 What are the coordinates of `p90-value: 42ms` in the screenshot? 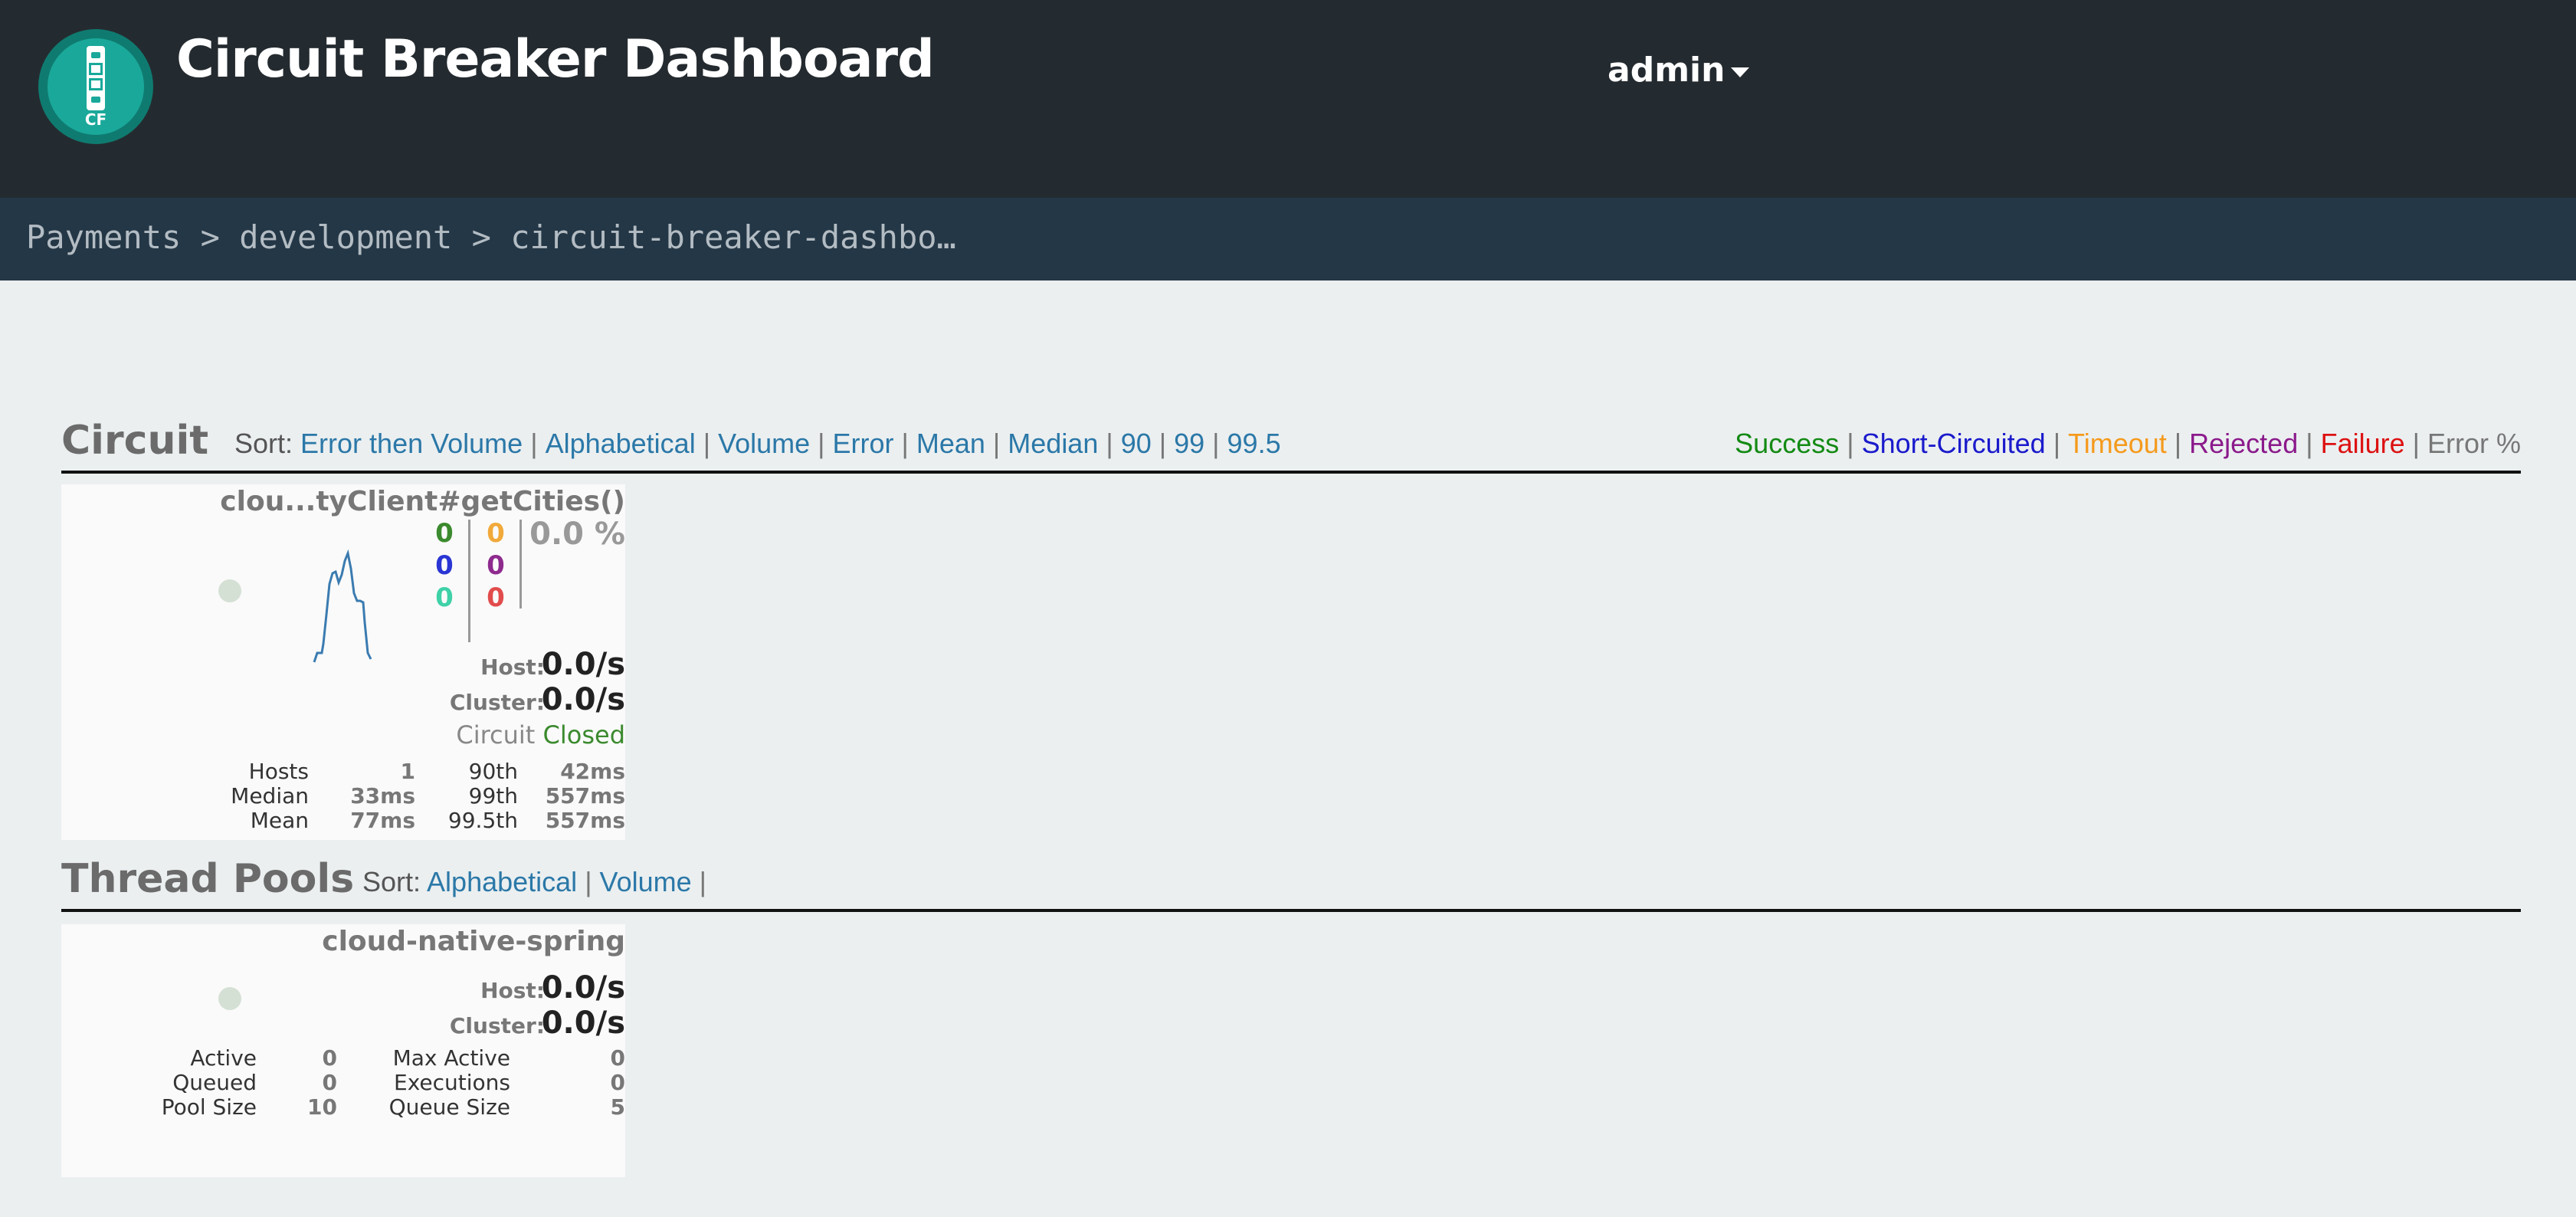 It's located at (592, 771).